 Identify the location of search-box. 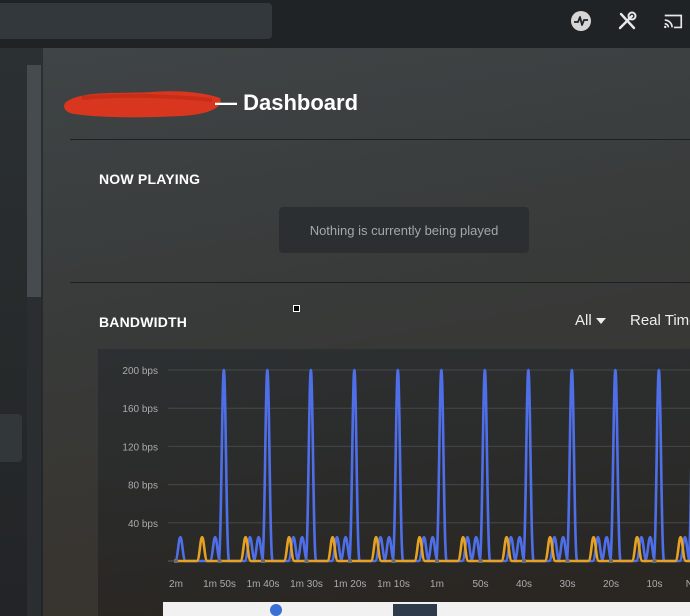
(136, 21).